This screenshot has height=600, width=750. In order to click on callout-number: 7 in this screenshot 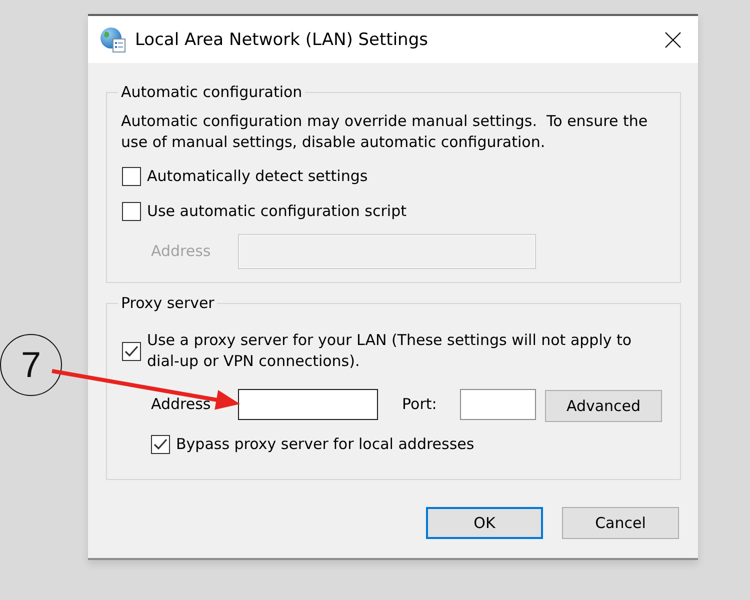, I will do `click(31, 365)`.